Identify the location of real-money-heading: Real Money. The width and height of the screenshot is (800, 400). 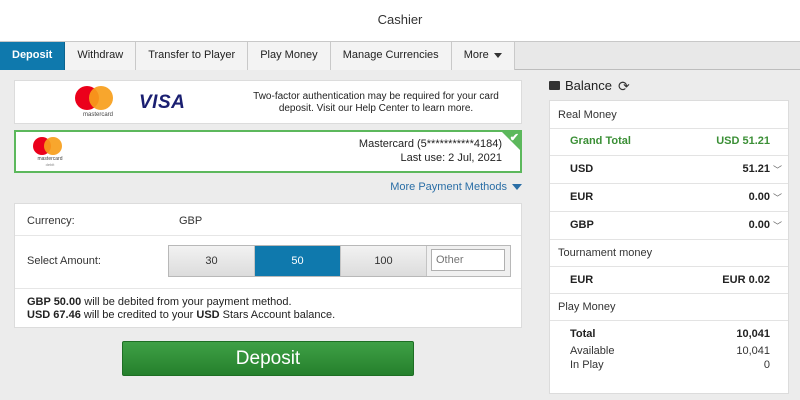
(587, 115).